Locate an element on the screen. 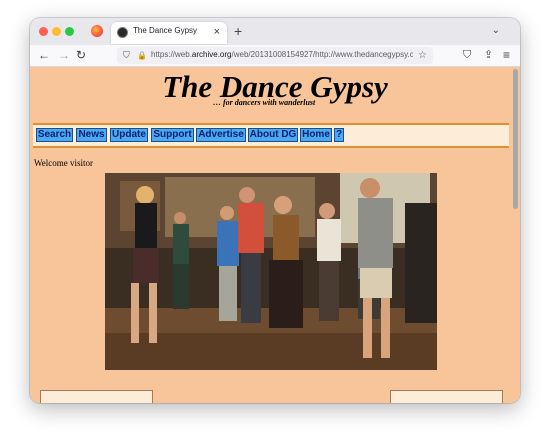 The height and width of the screenshot is (443, 550). tab-close-icon: × is located at coordinates (217, 32).